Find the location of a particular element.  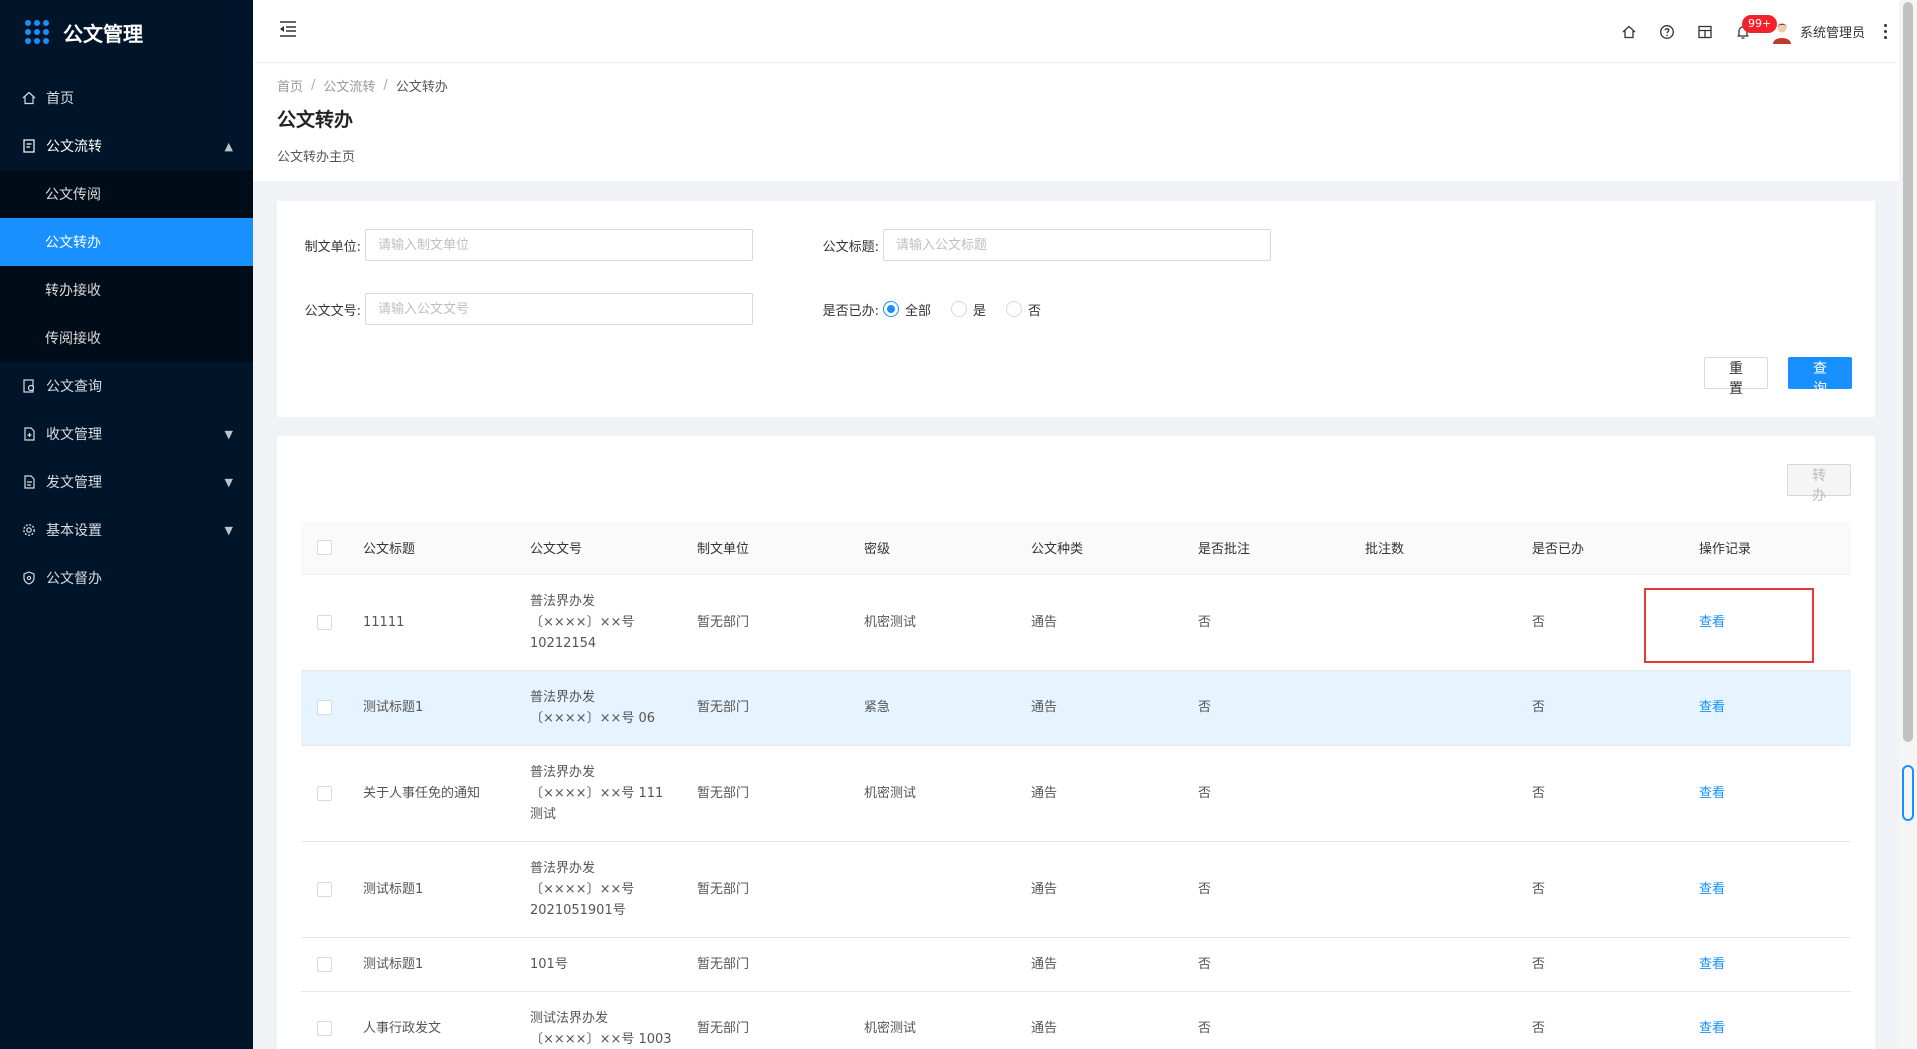

sidebar-item-outgoing: 发文管理 ▼ is located at coordinates (126, 482).